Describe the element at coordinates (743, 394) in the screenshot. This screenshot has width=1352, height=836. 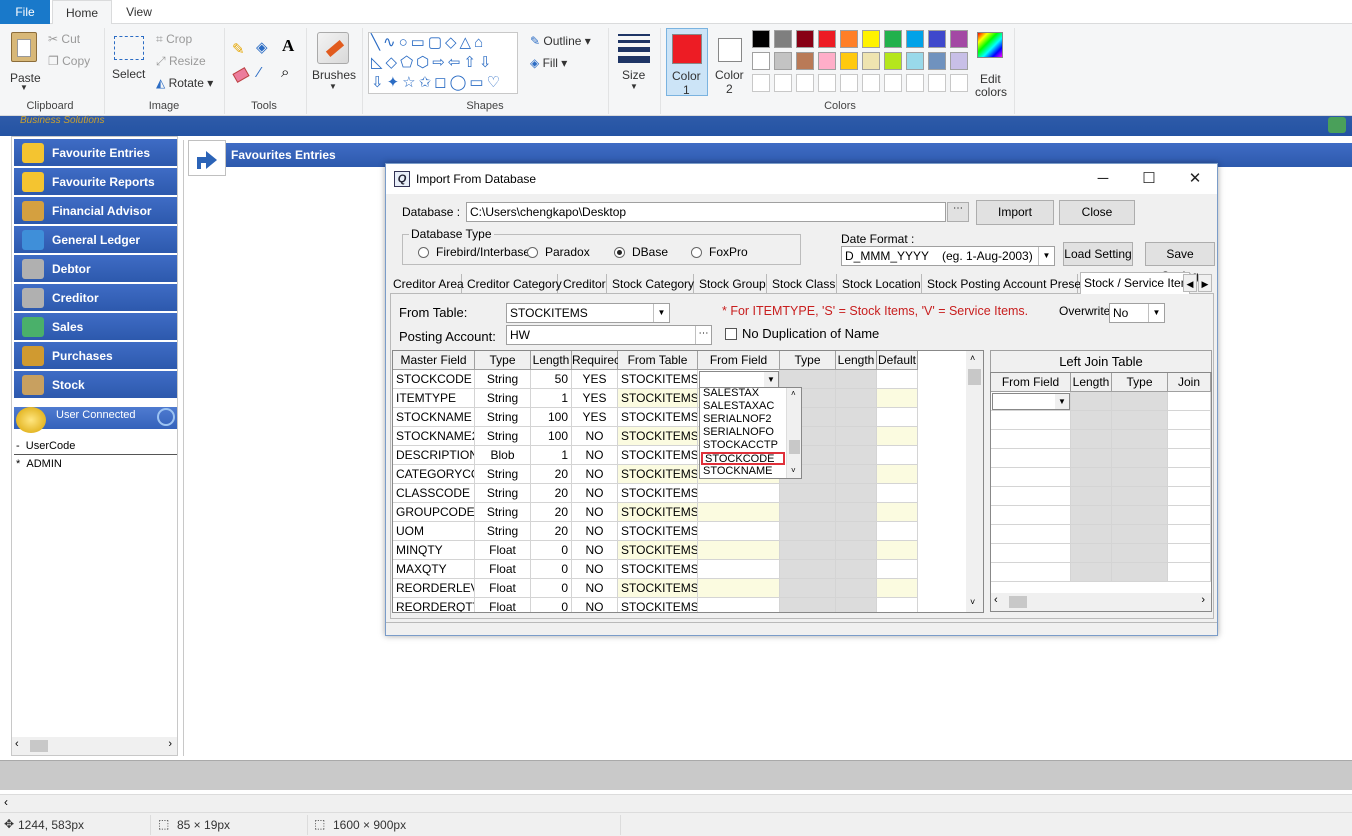
I see `dropdown-option: SALESTAX` at that location.